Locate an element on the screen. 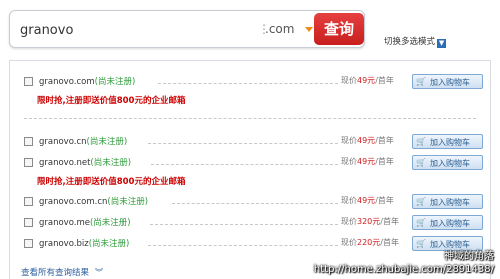 Image resolution: width=500 pixels, height=279 pixels. result-row: granovo.net(尚未注册) 现价49元/首年 🛒 加入购物车 is located at coordinates (250, 163).